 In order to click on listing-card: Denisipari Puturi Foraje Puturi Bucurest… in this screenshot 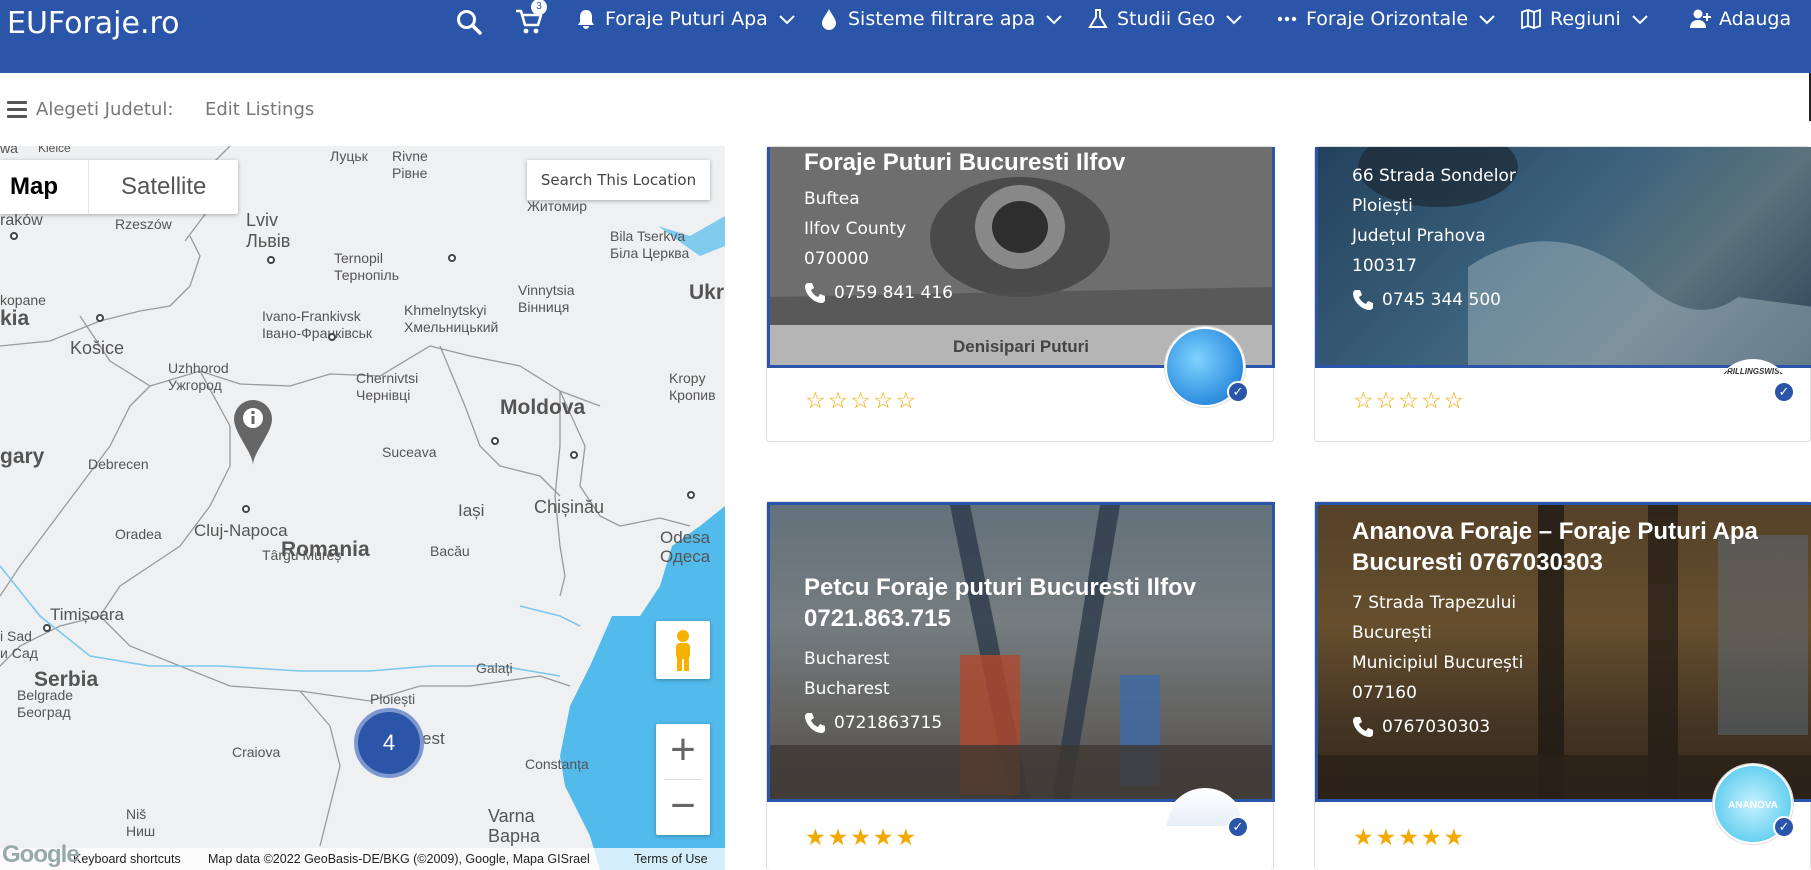, I will do `click(1020, 294)`.